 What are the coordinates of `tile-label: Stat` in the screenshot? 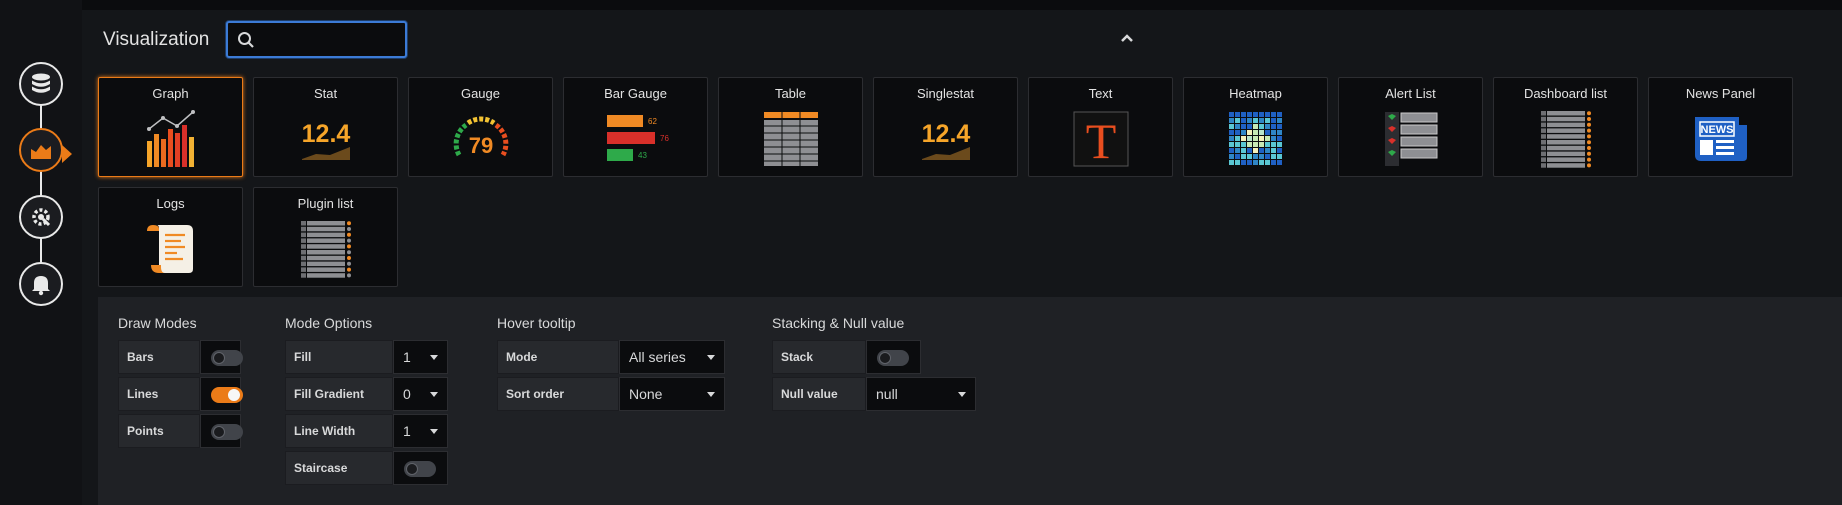 It's located at (325, 93).